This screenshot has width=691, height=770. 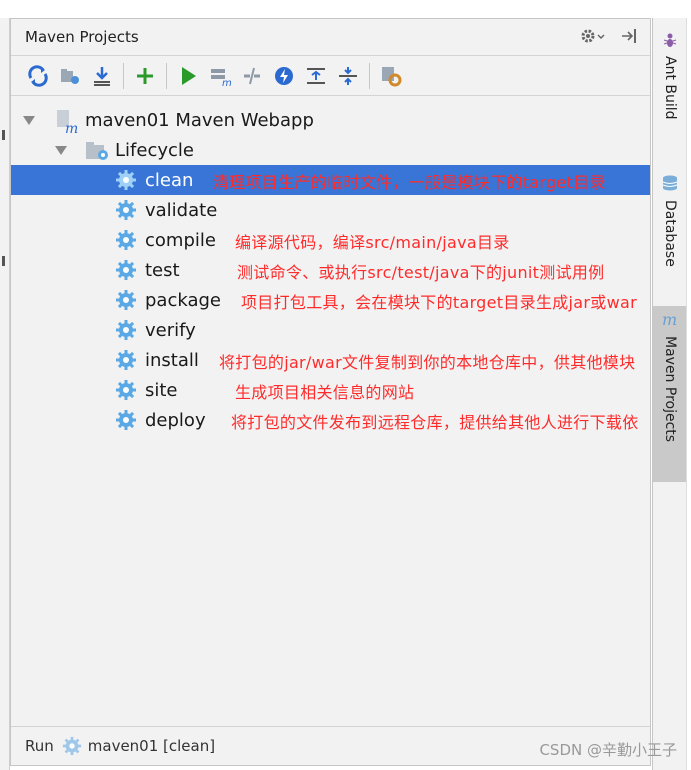 What do you see at coordinates (688, 394) in the screenshot?
I see `editor-edge` at bounding box center [688, 394].